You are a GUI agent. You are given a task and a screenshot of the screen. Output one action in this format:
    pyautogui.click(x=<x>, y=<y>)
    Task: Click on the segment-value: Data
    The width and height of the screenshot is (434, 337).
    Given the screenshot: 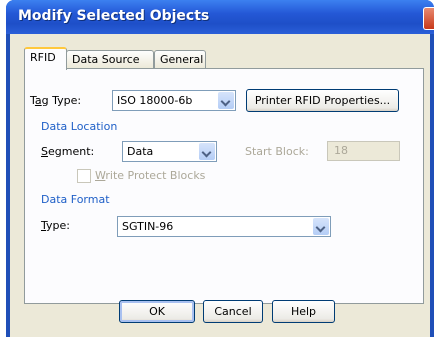 What is the action you would take?
    pyautogui.click(x=140, y=151)
    